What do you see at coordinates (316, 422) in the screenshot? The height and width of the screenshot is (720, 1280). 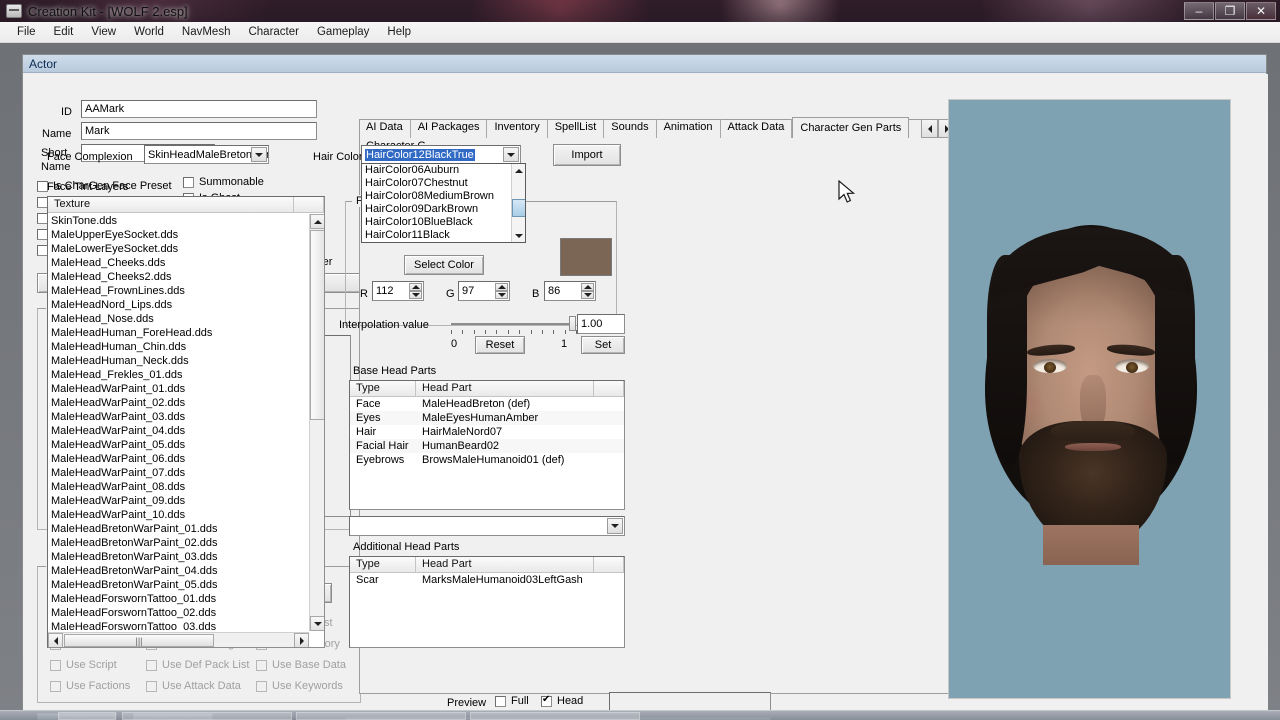 I see `face-tint-vscrollbar` at bounding box center [316, 422].